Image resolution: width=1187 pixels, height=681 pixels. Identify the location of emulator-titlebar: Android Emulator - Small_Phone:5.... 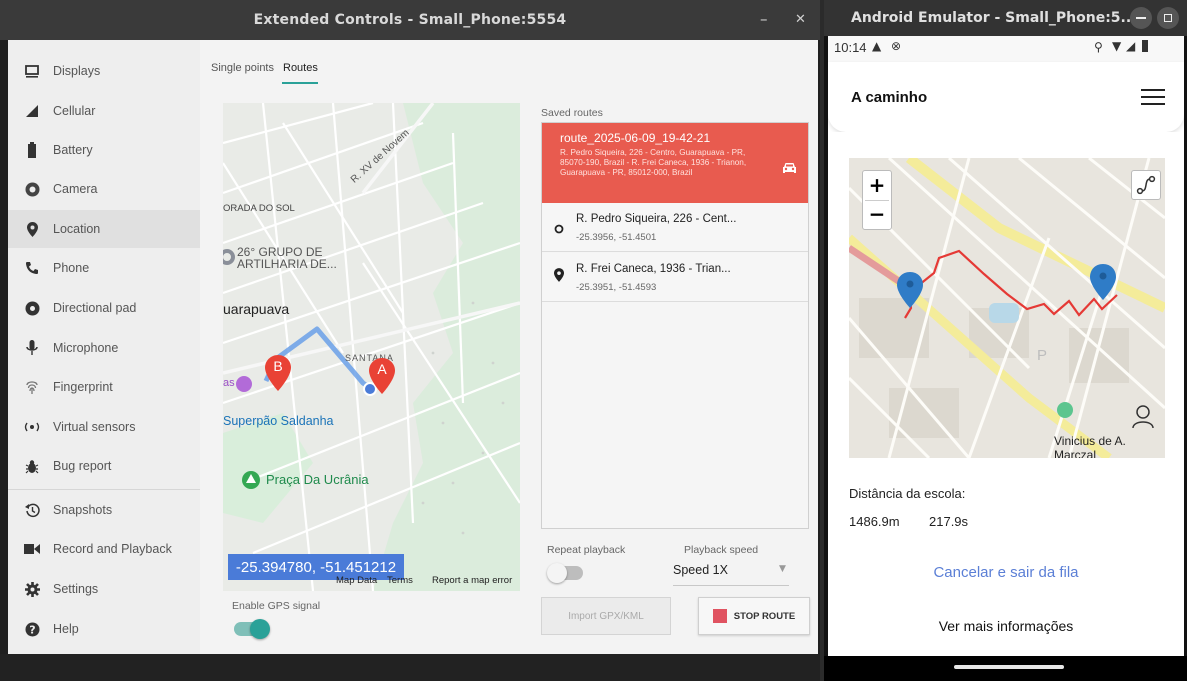
(1005, 18).